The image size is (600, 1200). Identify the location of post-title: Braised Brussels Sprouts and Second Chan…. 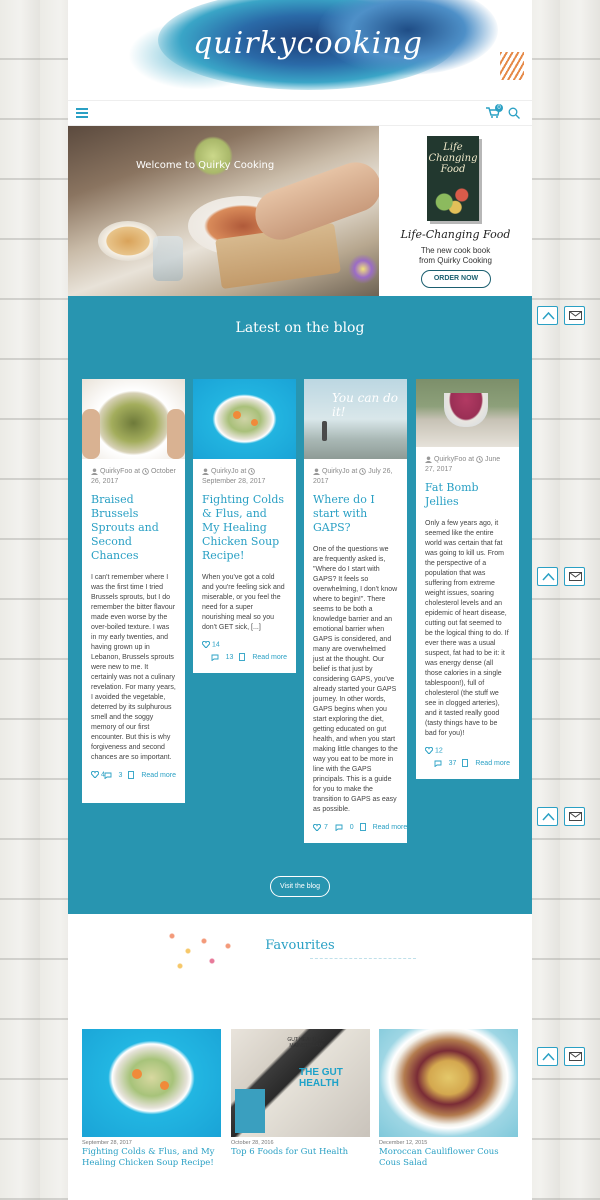
(133, 528).